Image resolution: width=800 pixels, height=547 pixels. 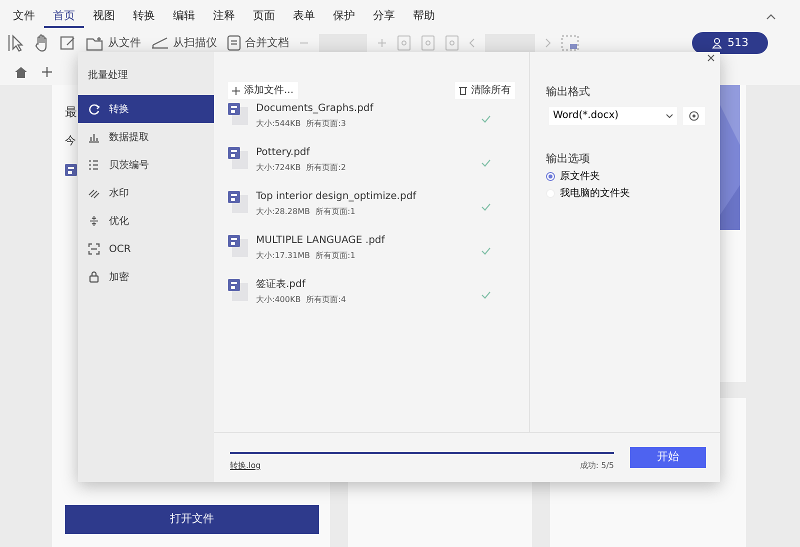 What do you see at coordinates (70, 141) in the screenshot?
I see `subtitle-text: 今` at bounding box center [70, 141].